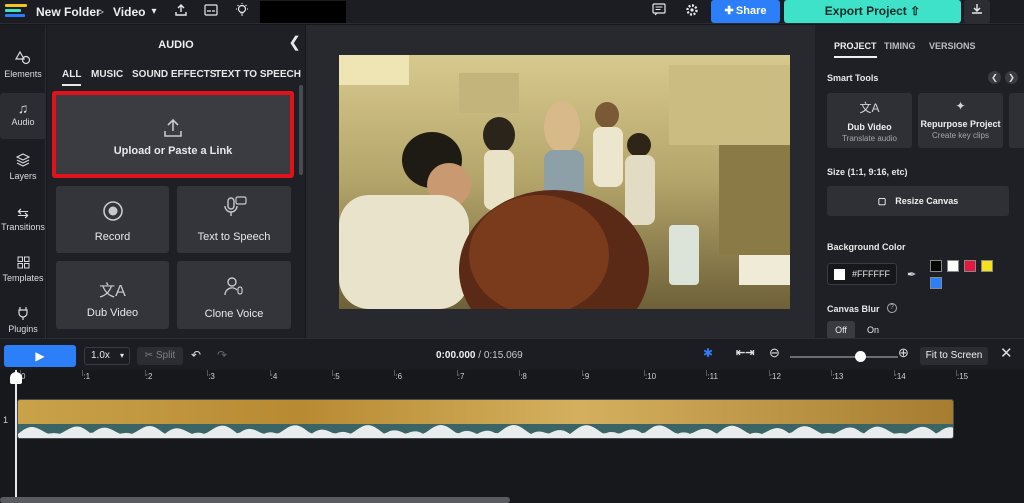 The image size is (1024, 503). I want to click on plug-icon, so click(23, 315).